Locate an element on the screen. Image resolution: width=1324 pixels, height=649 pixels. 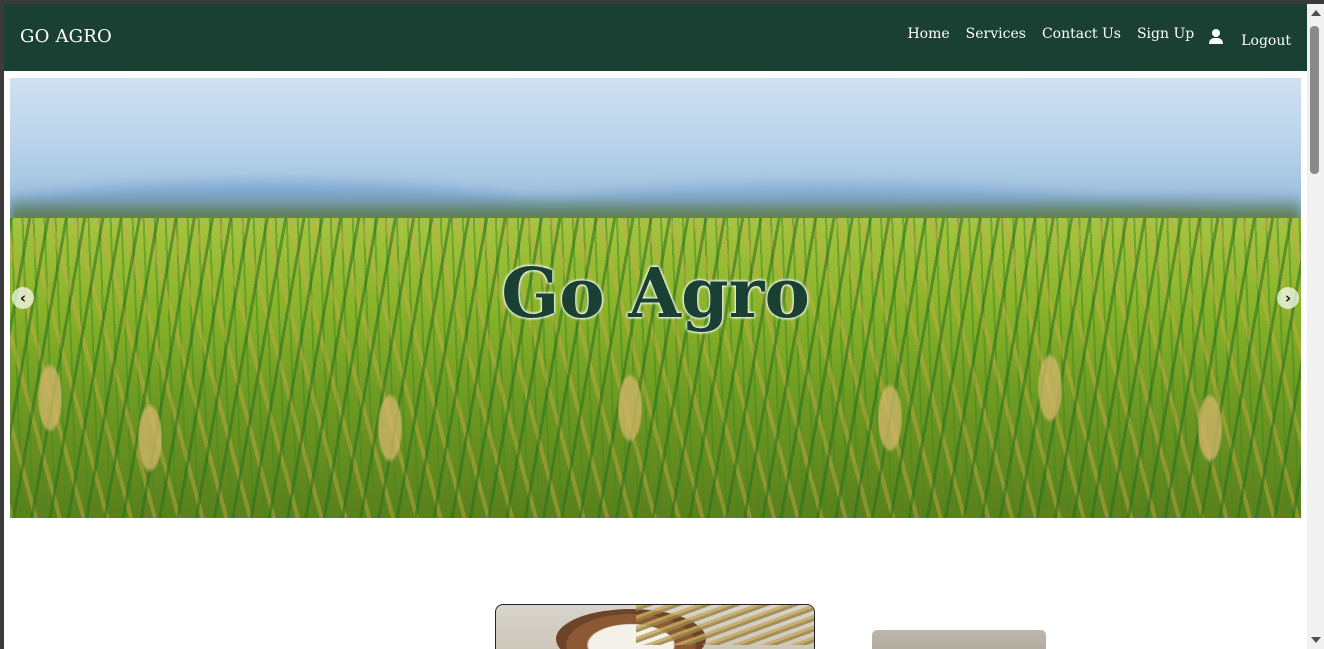
chevron-right-icon: › is located at coordinates (1288, 298).